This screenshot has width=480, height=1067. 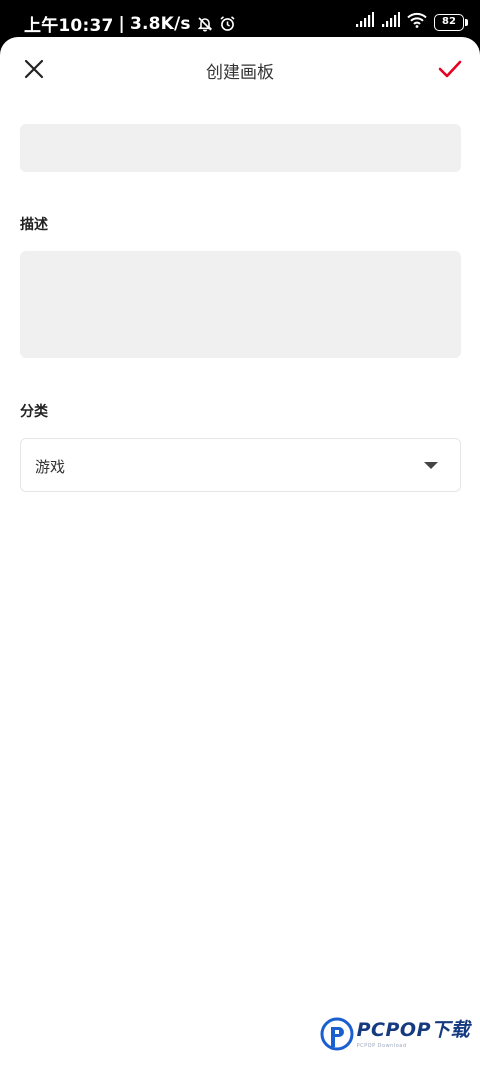 What do you see at coordinates (240, 304) in the screenshot?
I see `description-input` at bounding box center [240, 304].